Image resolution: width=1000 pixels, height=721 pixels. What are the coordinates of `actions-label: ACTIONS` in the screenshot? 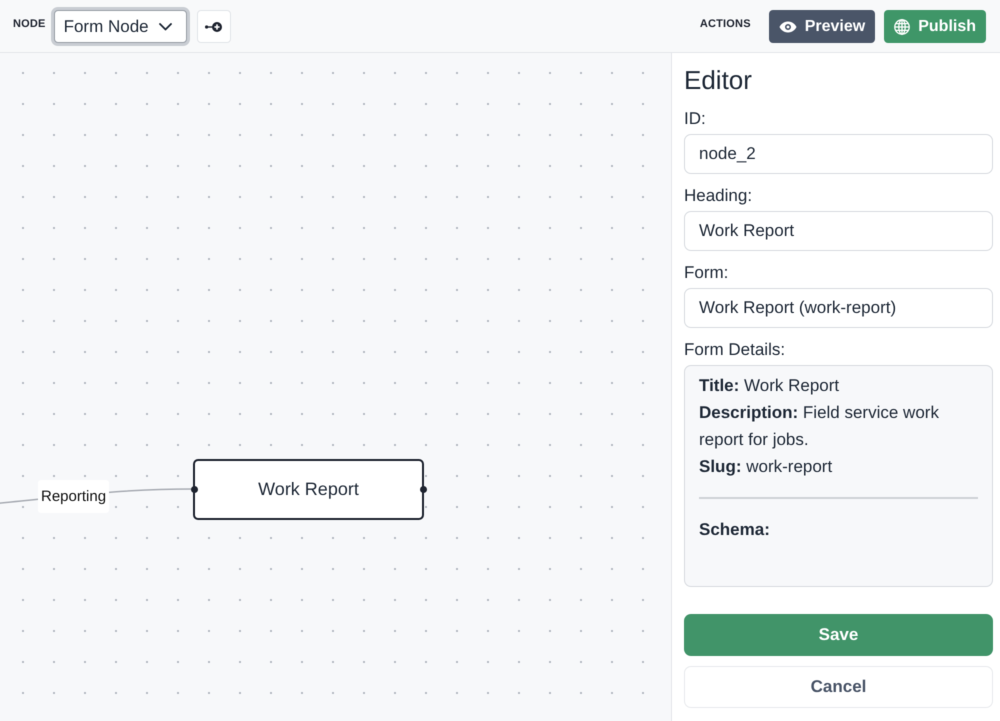 It's located at (725, 24).